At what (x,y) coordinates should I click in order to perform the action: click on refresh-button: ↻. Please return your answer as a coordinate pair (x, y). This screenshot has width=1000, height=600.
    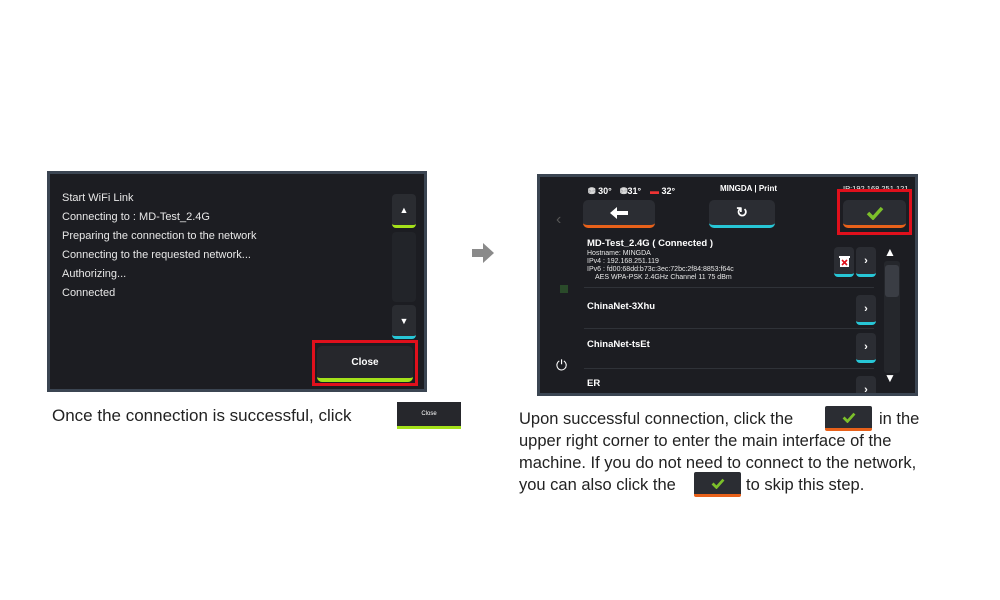
    Looking at the image, I should click on (742, 214).